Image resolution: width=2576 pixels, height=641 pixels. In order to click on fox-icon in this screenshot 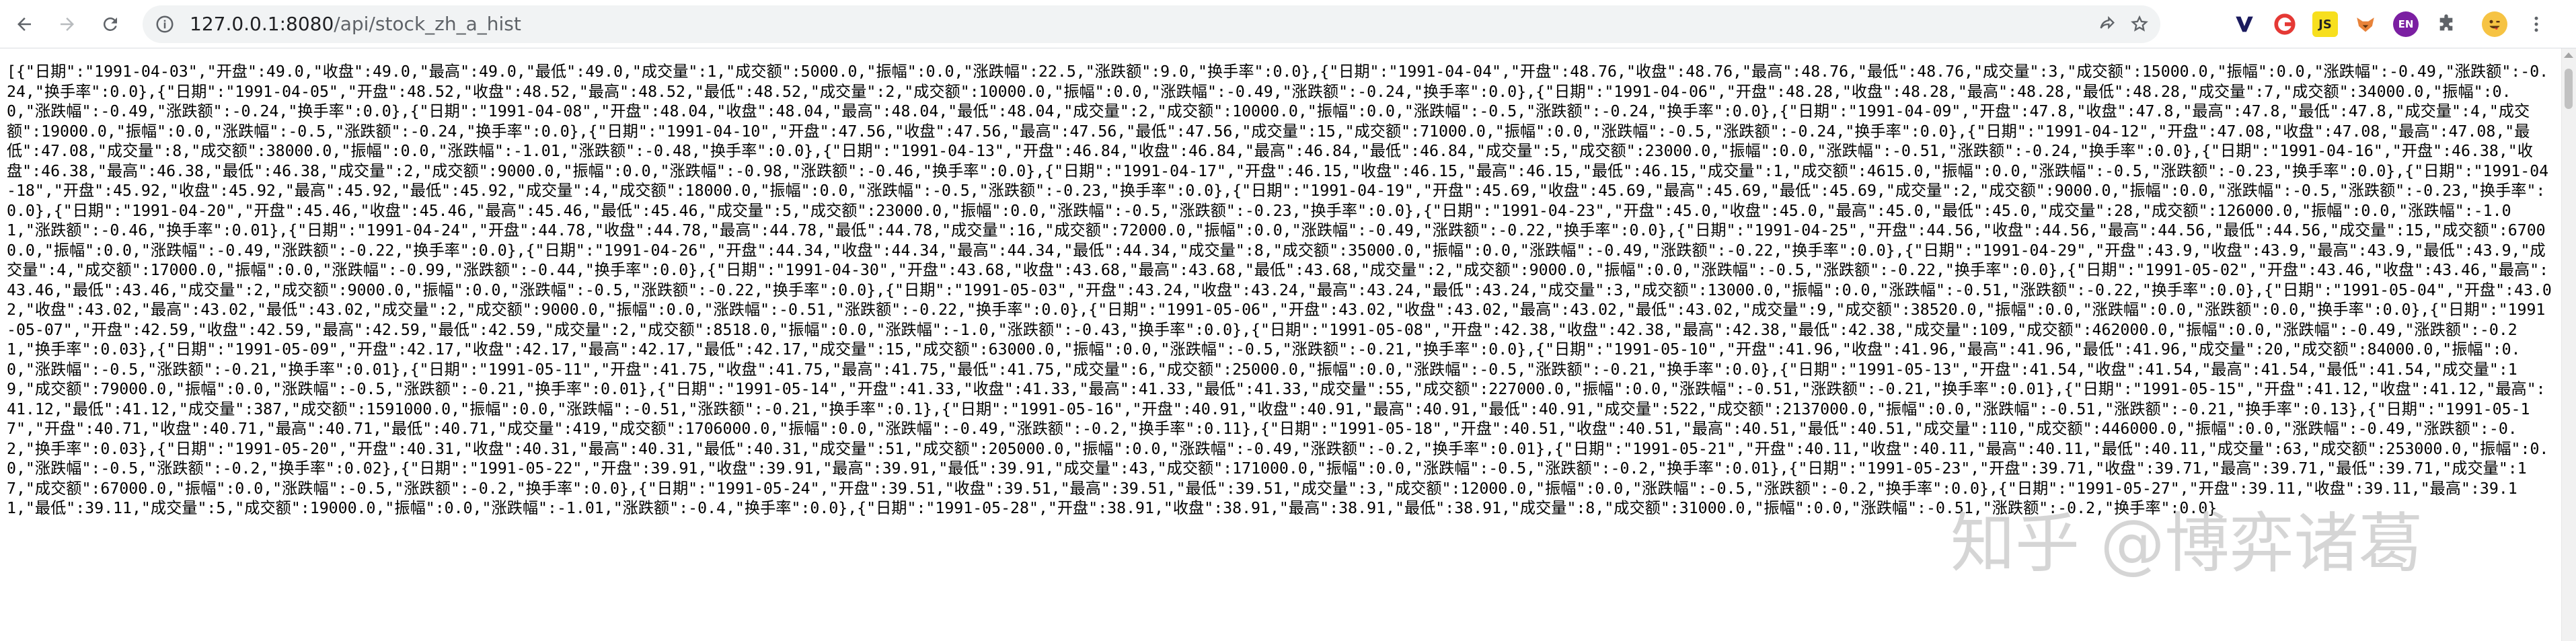, I will do `click(2365, 24)`.